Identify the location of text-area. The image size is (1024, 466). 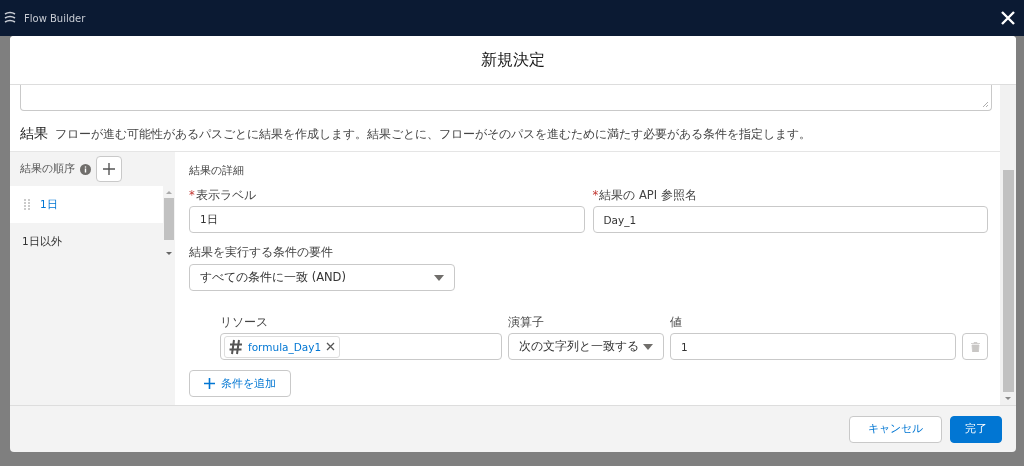
(506, 98).